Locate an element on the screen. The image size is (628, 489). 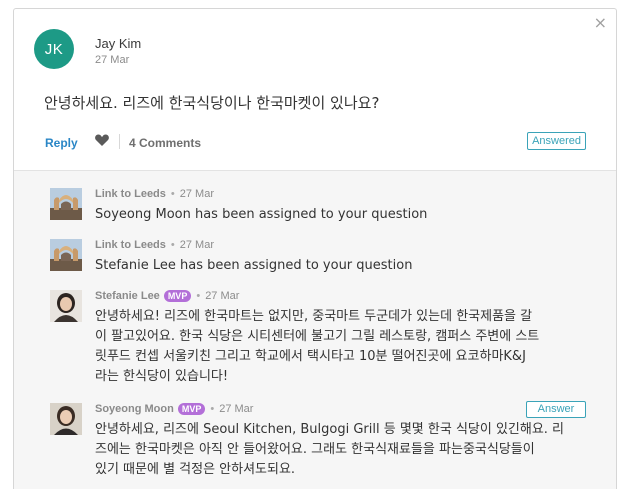
answer-badge: Answer is located at coordinates (556, 409).